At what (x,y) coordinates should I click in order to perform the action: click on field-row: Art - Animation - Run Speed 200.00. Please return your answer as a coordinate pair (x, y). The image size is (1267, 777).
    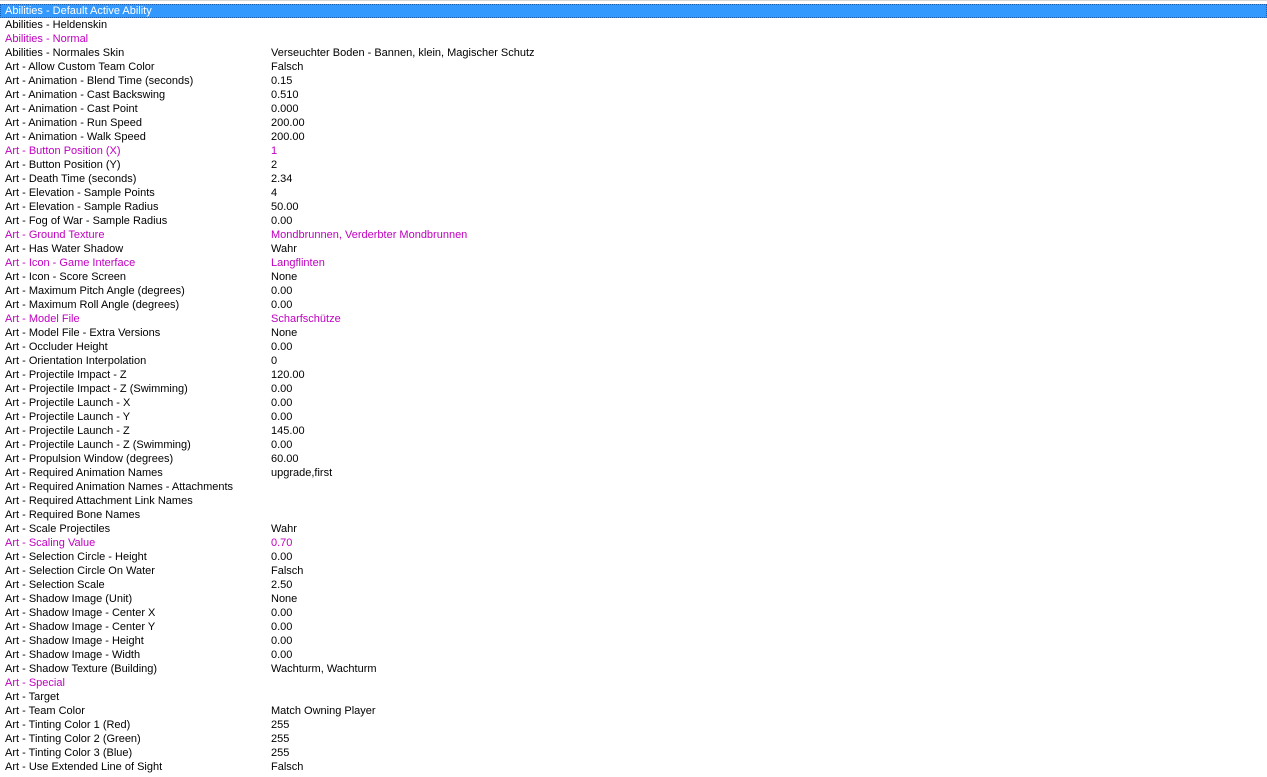
    Looking at the image, I should click on (633, 123).